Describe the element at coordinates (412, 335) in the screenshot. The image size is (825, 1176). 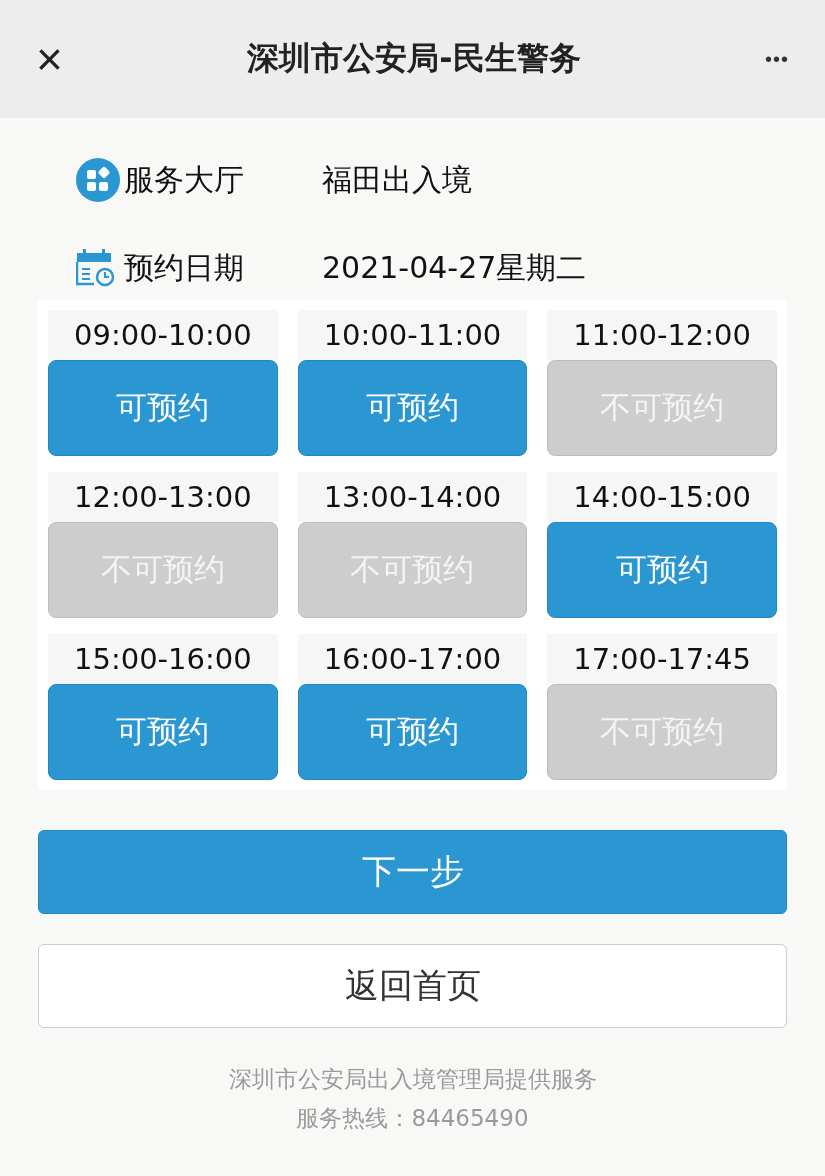
I see `time-label: 10:00-11:00` at that location.